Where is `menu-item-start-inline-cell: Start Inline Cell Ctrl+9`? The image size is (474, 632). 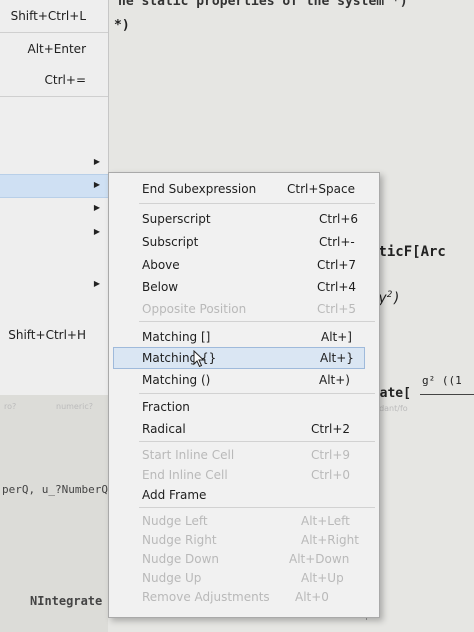
menu-item-start-inline-cell: Start Inline Cell Ctrl+9 is located at coordinates (244, 455).